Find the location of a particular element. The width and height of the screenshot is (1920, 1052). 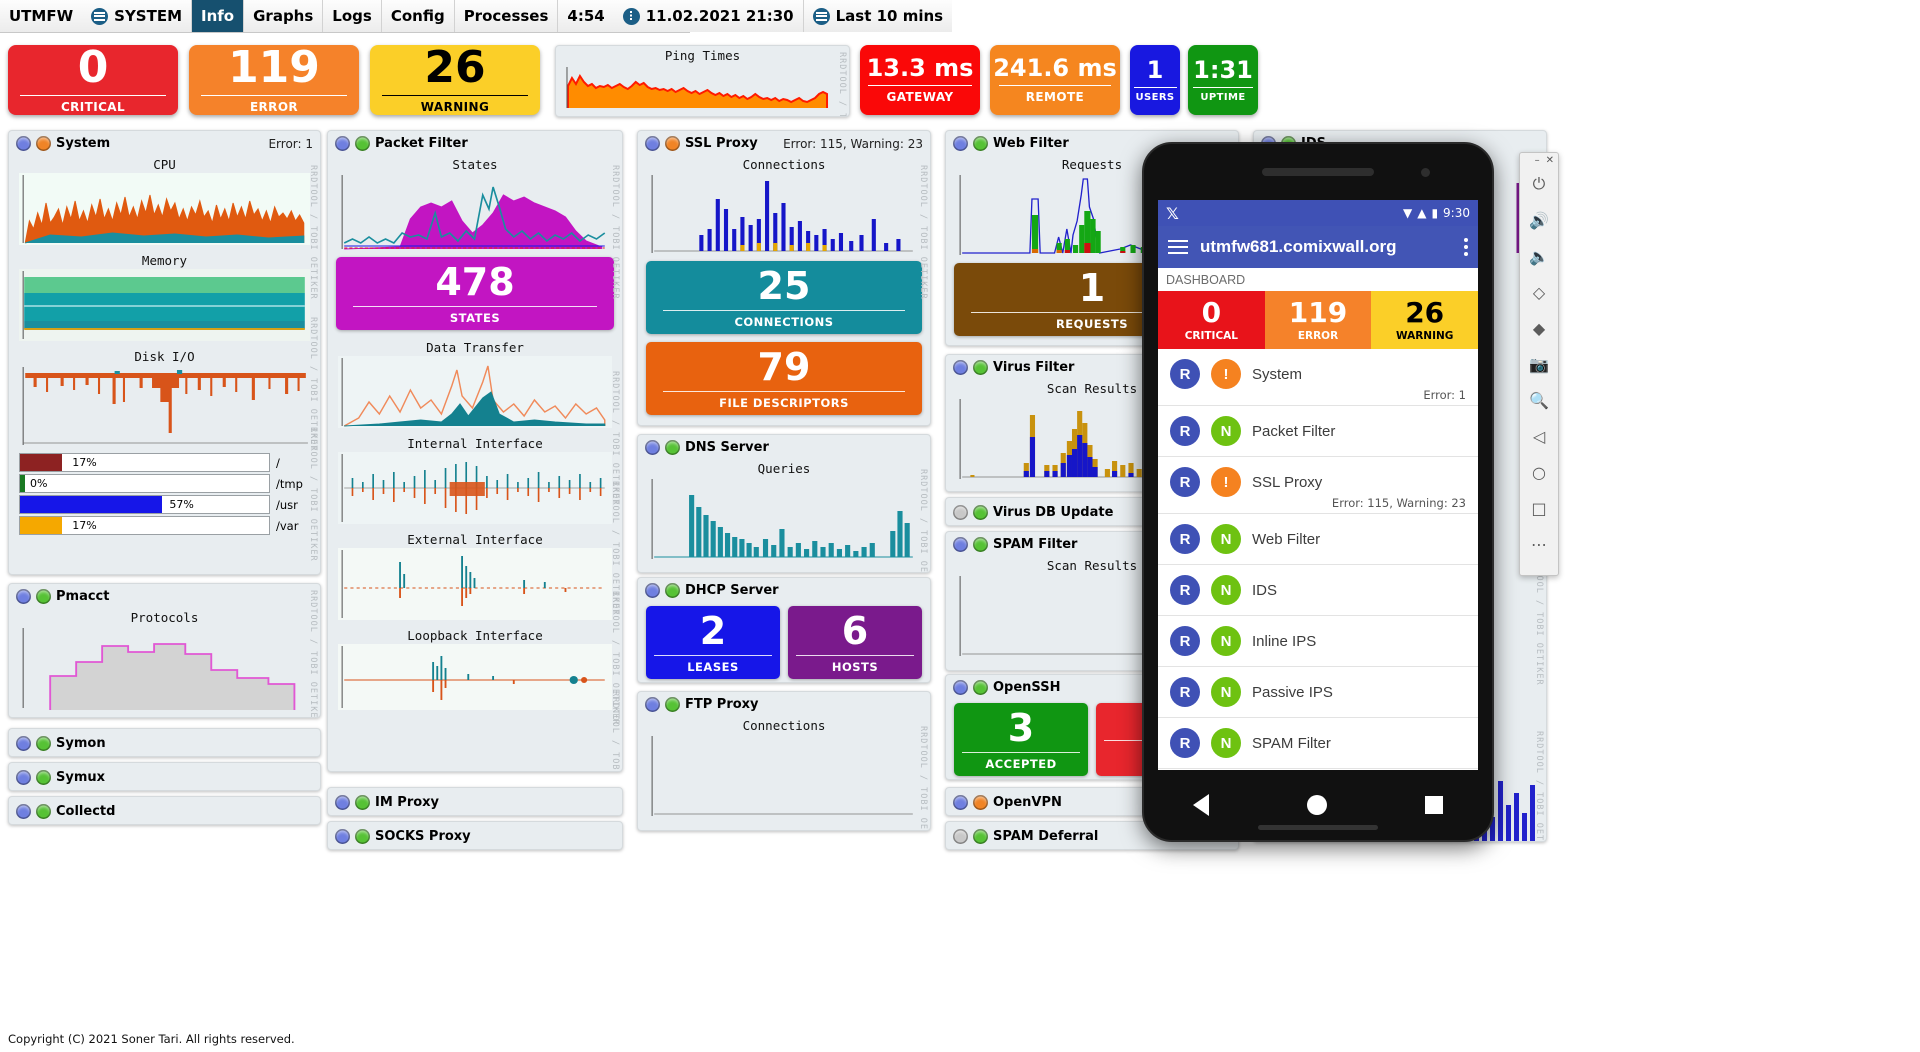

panel-header-ssl-proxy: SSL Proxy Error: 115, Warning: 23 is located at coordinates (784, 143).